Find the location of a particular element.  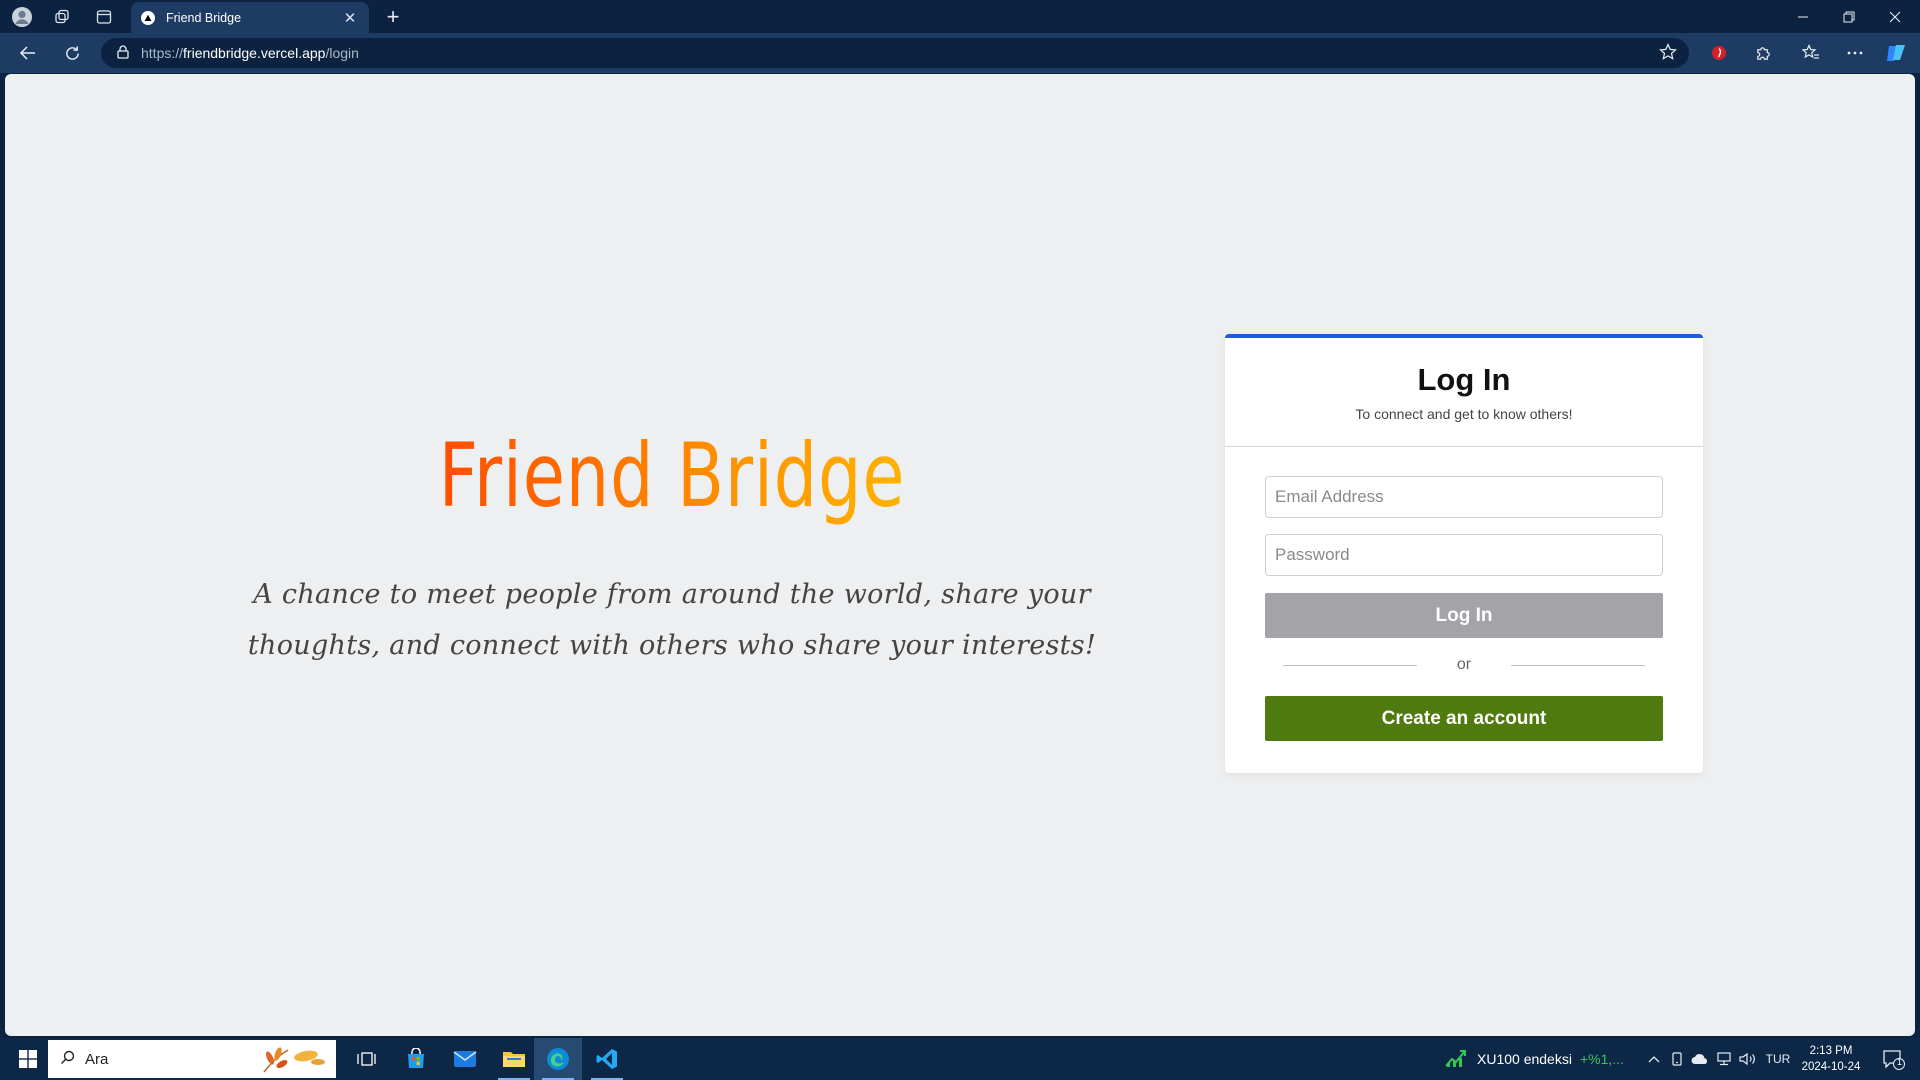

restore-window-icon is located at coordinates (1849, 16).